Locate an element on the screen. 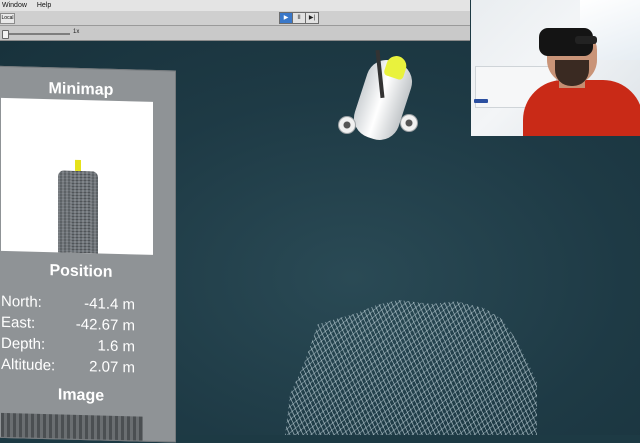 This screenshot has width=640, height=443. right-thruster-icon is located at coordinates (409, 123).